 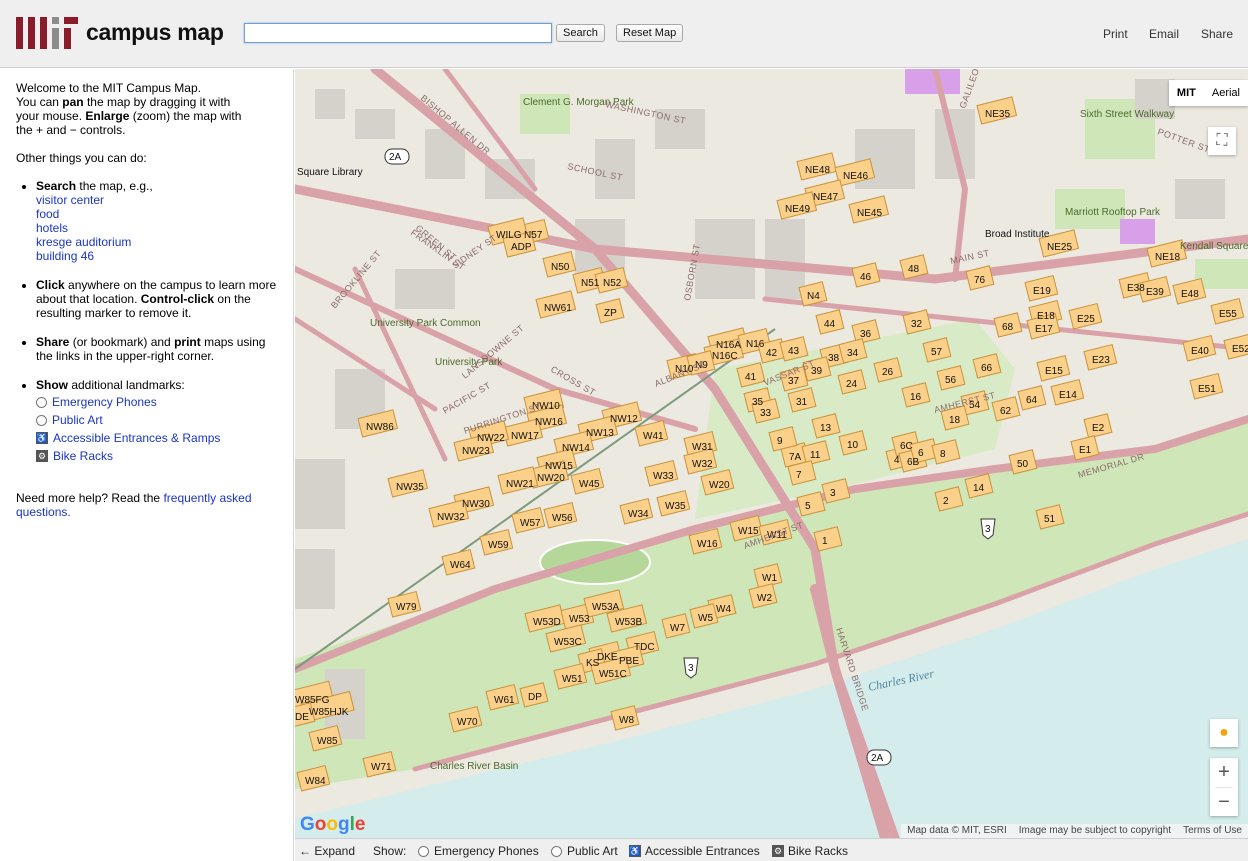 I want to click on building-label: E38, so click(x=1136, y=288).